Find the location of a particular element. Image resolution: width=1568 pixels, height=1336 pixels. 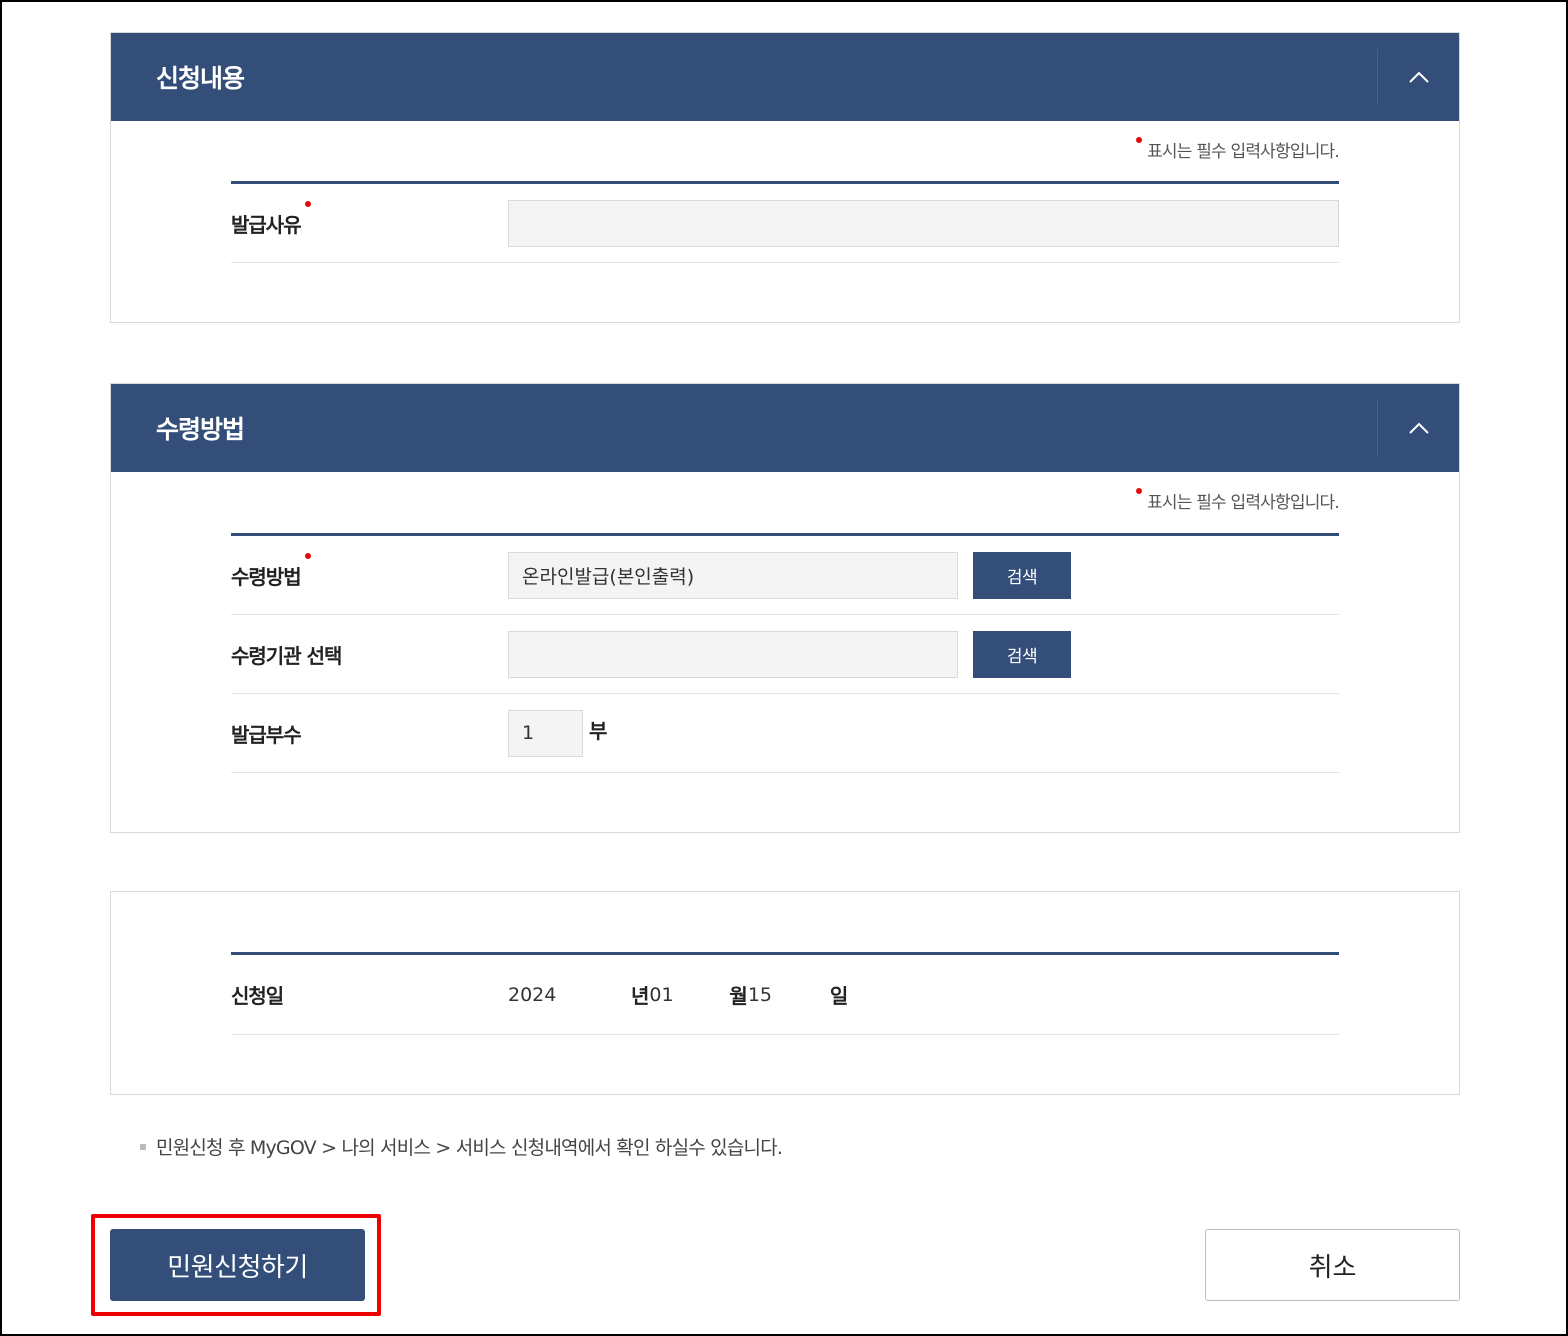

year-value: 2024 is located at coordinates (532, 994).